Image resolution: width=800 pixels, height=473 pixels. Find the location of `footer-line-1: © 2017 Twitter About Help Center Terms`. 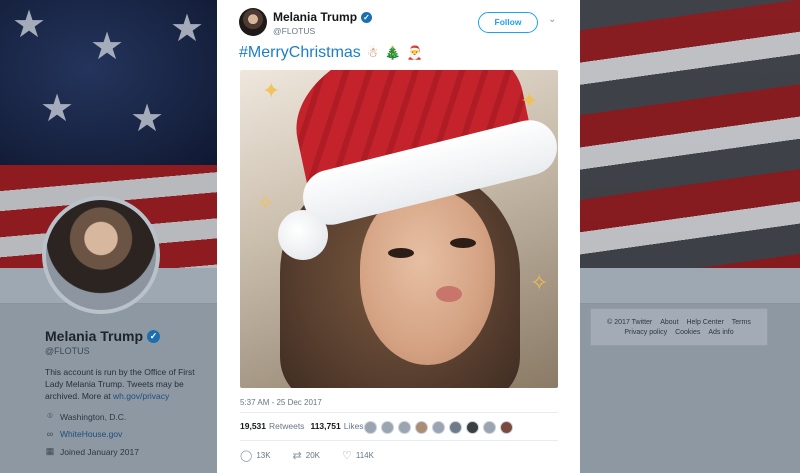

footer-line-1: © 2017 Twitter About Help Center Terms is located at coordinates (679, 323).